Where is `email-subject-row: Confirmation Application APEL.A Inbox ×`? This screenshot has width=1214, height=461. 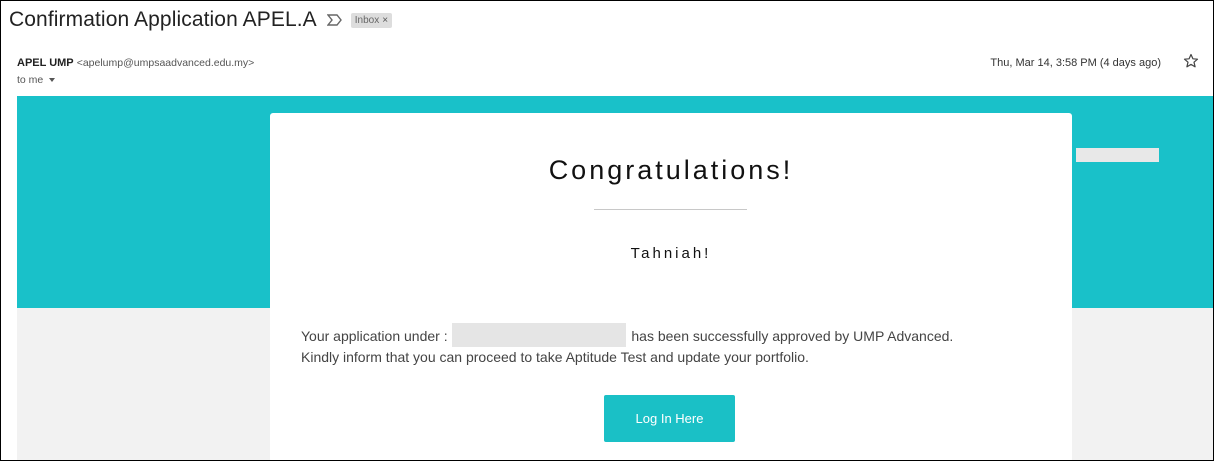 email-subject-row: Confirmation Application APEL.A Inbox × is located at coordinates (201, 20).